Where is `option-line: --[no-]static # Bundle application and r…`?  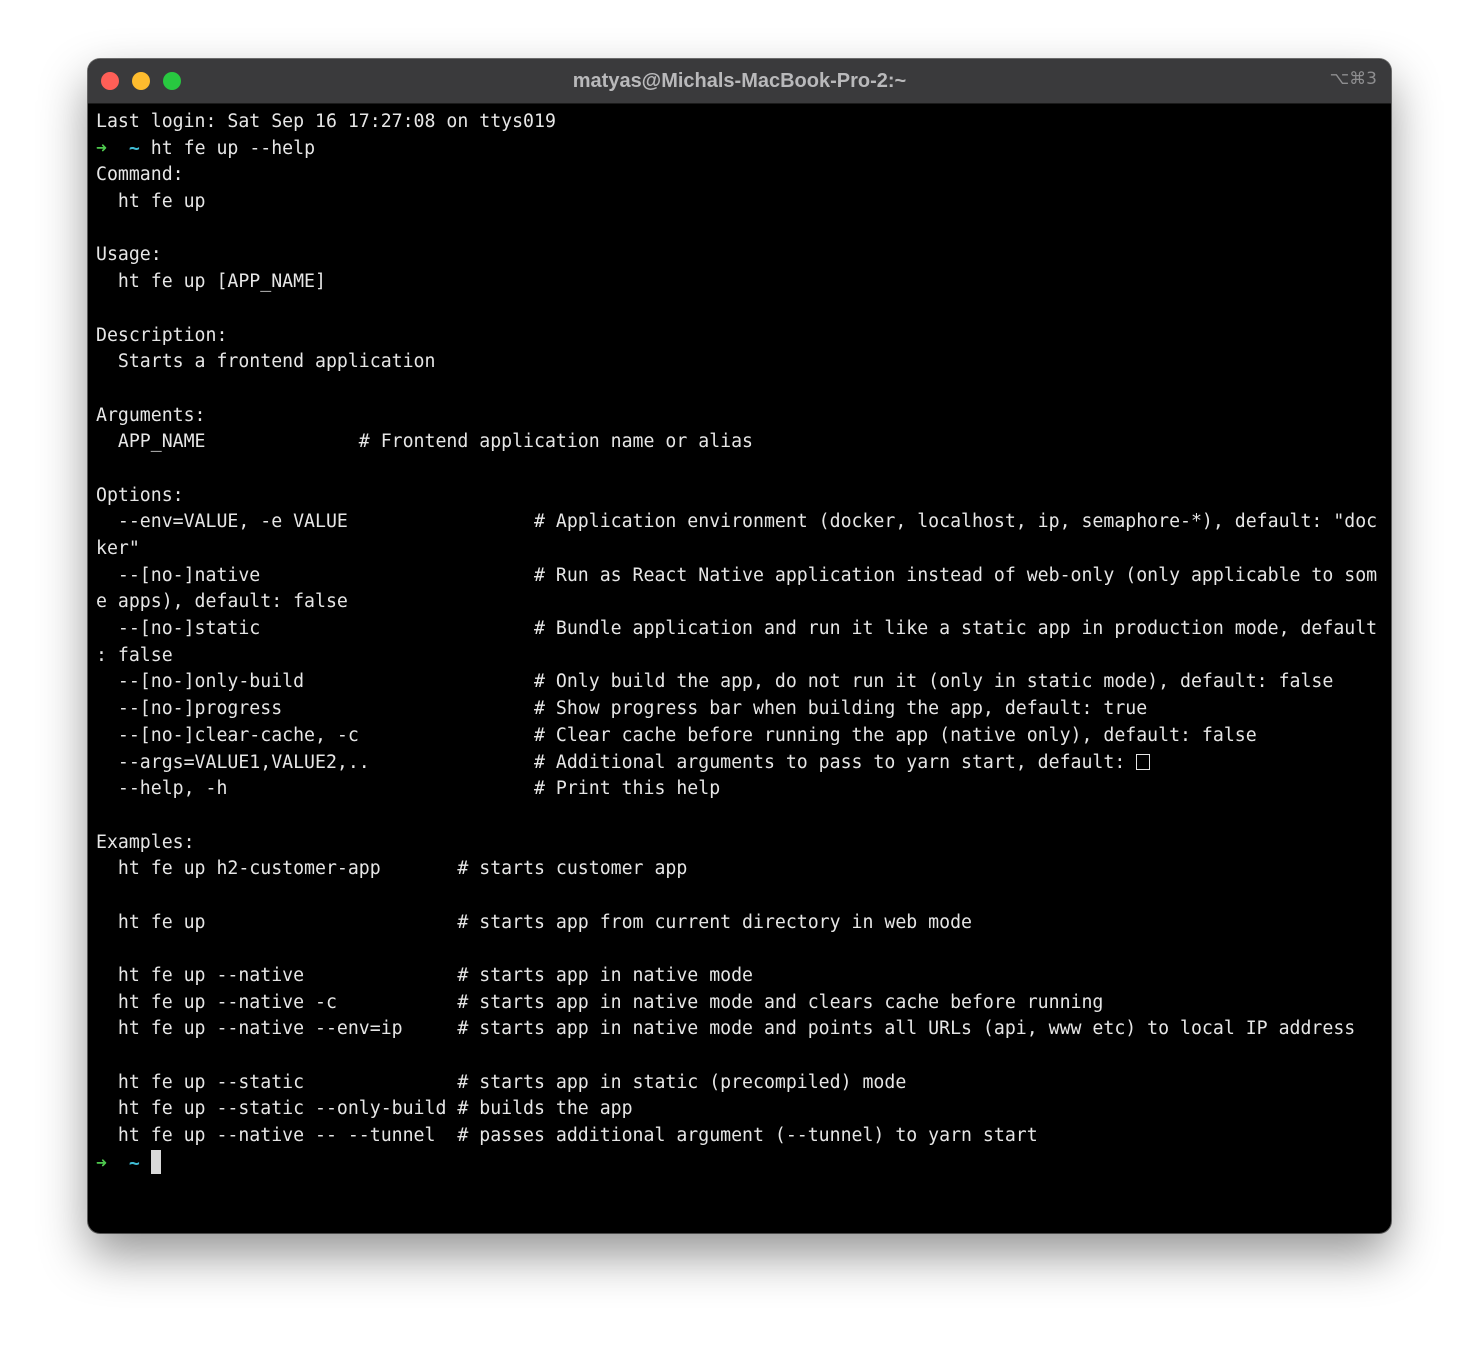 option-line: --[no-]static # Bundle application and r… is located at coordinates (737, 629).